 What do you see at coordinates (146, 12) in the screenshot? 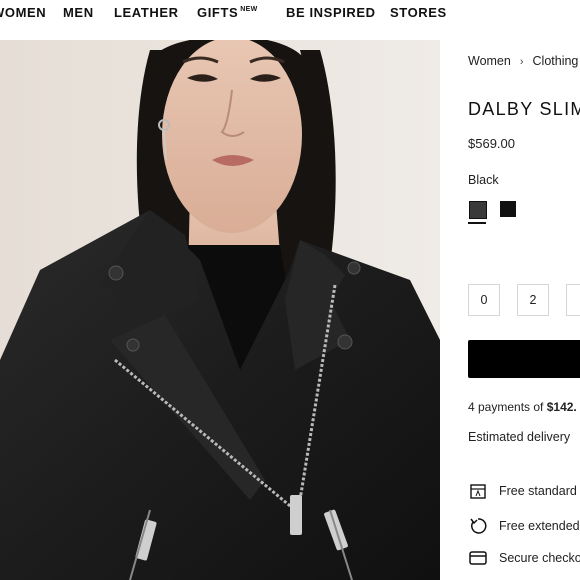
I see `nav-item-leather: LEATHER` at bounding box center [146, 12].